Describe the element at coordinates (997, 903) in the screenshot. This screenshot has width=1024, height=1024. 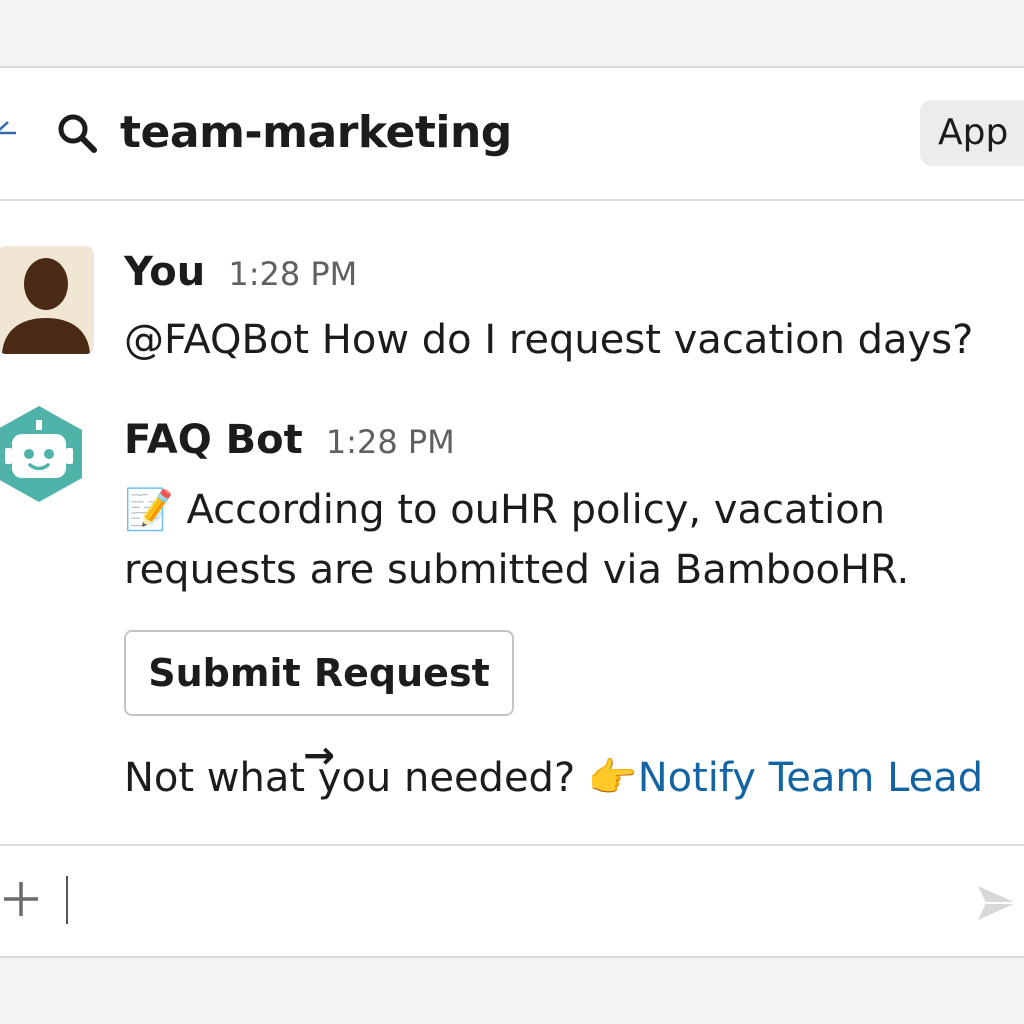
I see `send-icon` at that location.